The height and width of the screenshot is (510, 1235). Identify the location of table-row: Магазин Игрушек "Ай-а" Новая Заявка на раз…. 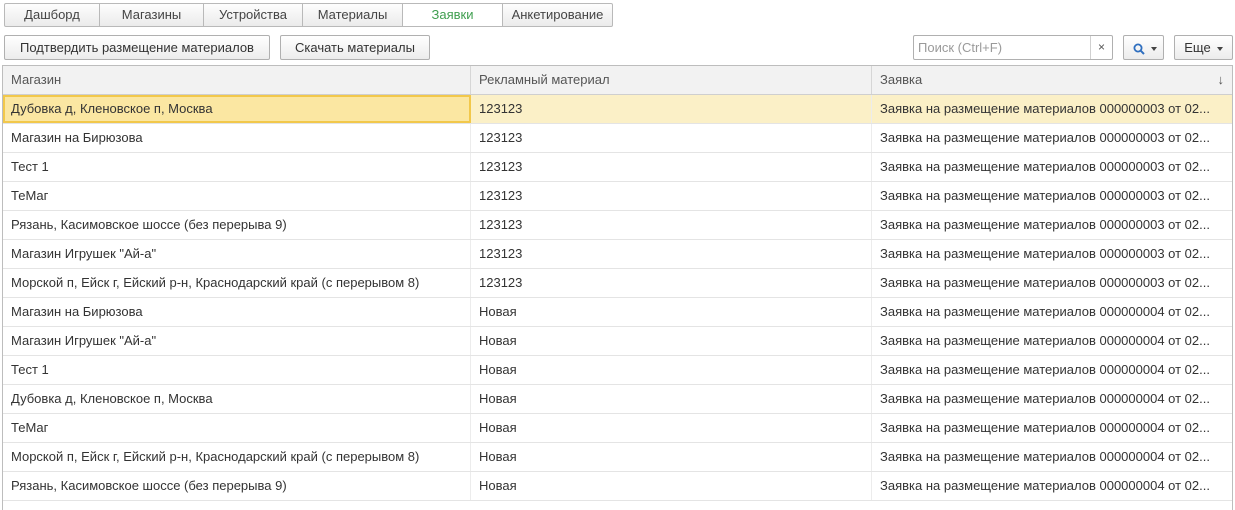
(617, 341).